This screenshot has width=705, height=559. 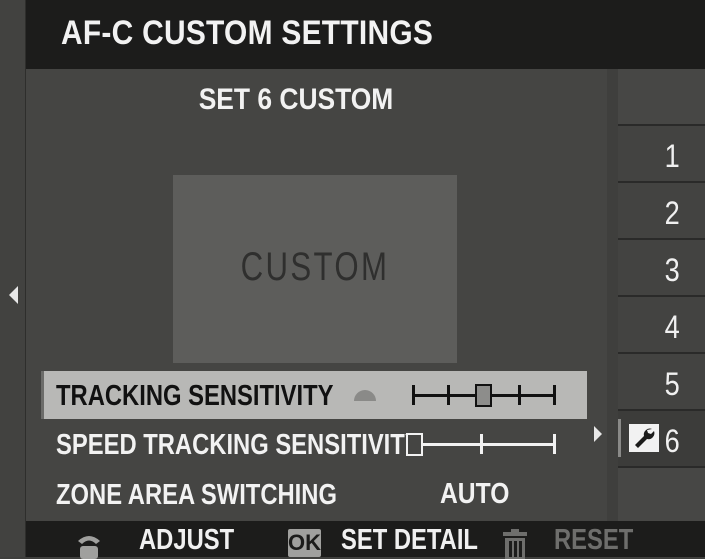 I want to click on set-item-label: 5, so click(x=672, y=384).